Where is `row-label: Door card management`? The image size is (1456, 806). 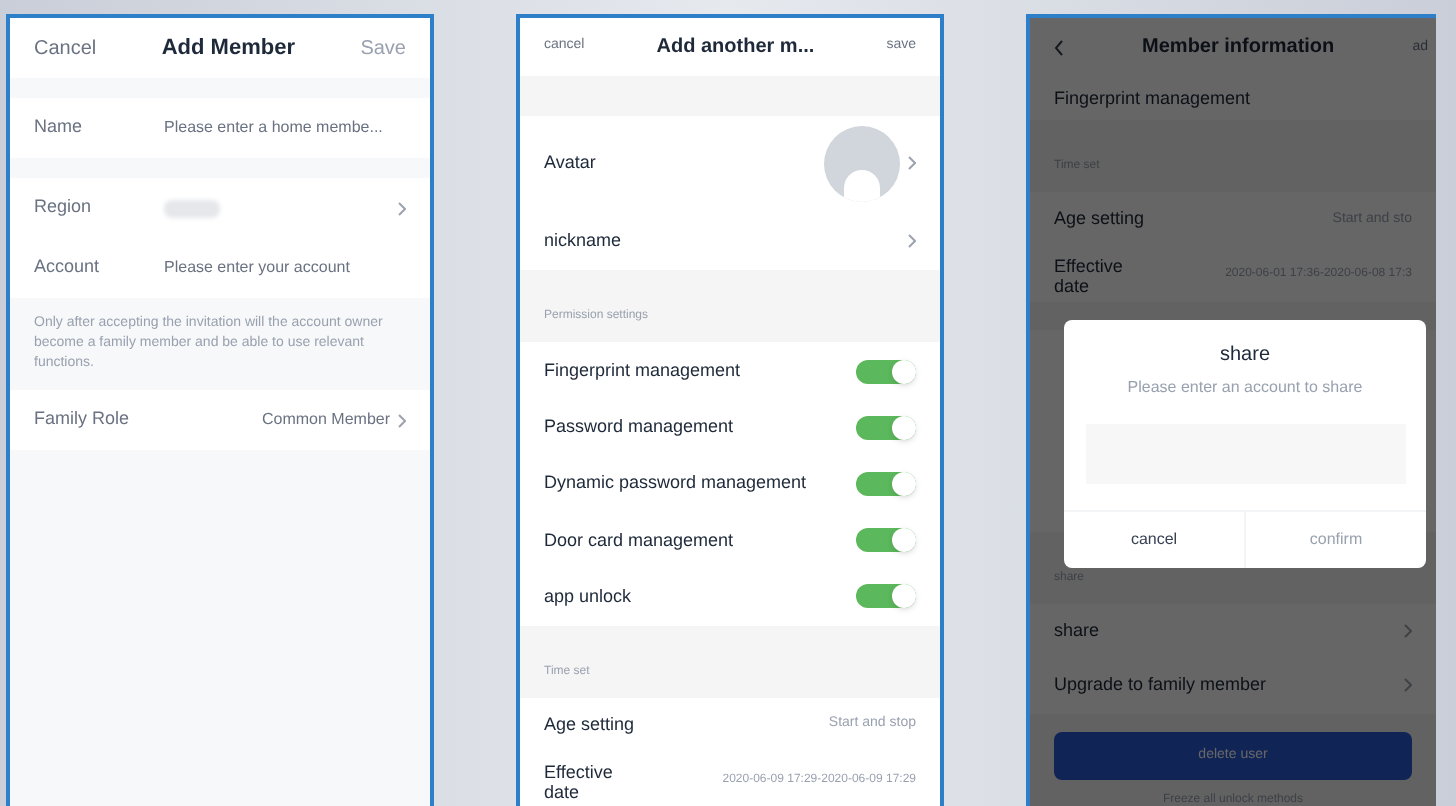
row-label: Door card management is located at coordinates (639, 540).